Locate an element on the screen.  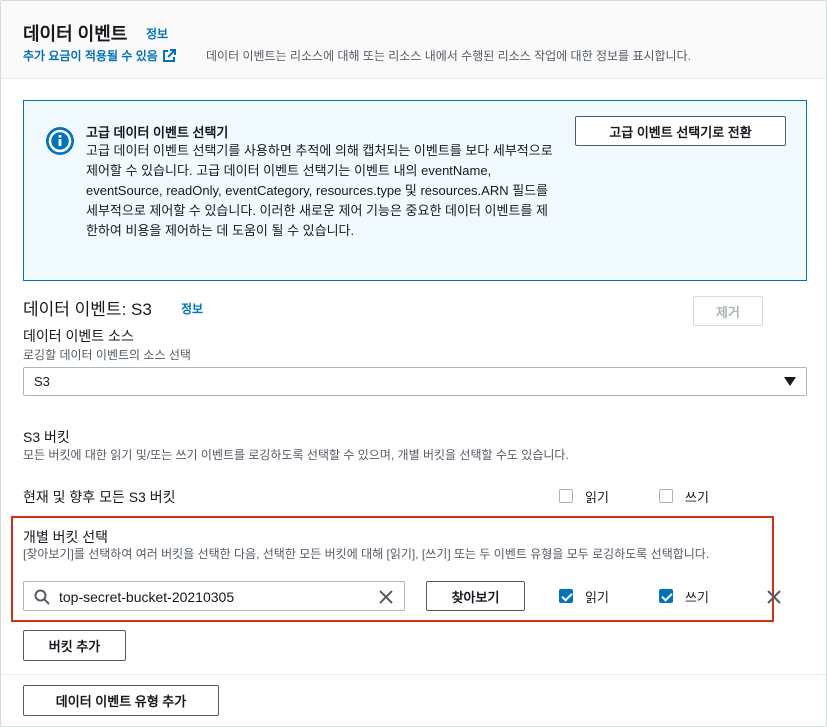
caret-down-icon is located at coordinates (790, 381).